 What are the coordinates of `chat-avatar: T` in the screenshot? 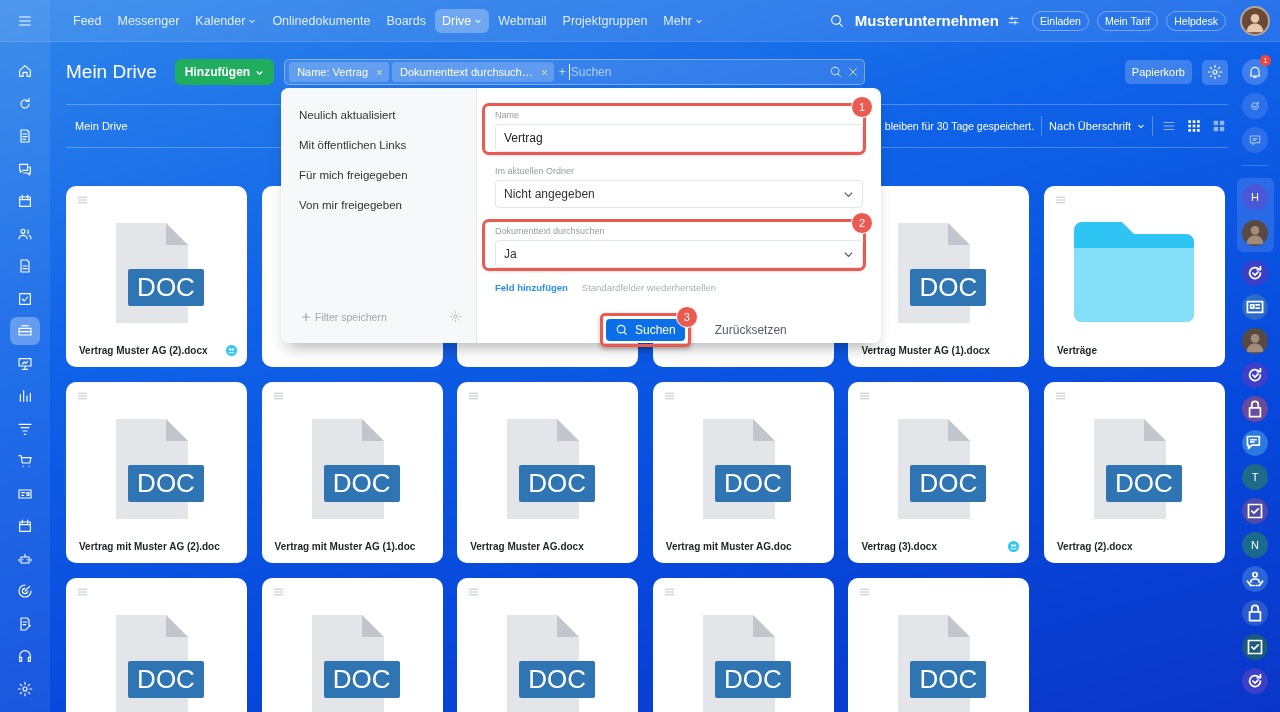 It's located at (1255, 477).